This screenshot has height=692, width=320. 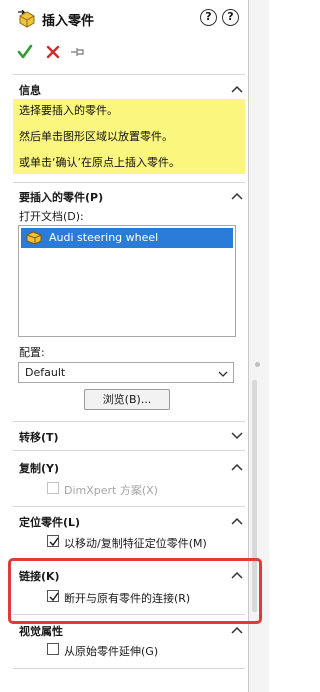 I want to click on part-icon, so click(x=34, y=239).